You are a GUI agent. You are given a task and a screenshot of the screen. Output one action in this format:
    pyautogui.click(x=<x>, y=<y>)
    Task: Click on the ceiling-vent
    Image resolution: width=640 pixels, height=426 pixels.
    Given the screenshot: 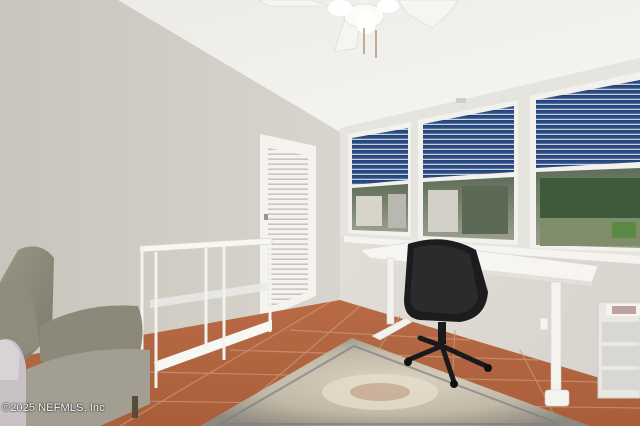 What is the action you would take?
    pyautogui.click(x=461, y=100)
    